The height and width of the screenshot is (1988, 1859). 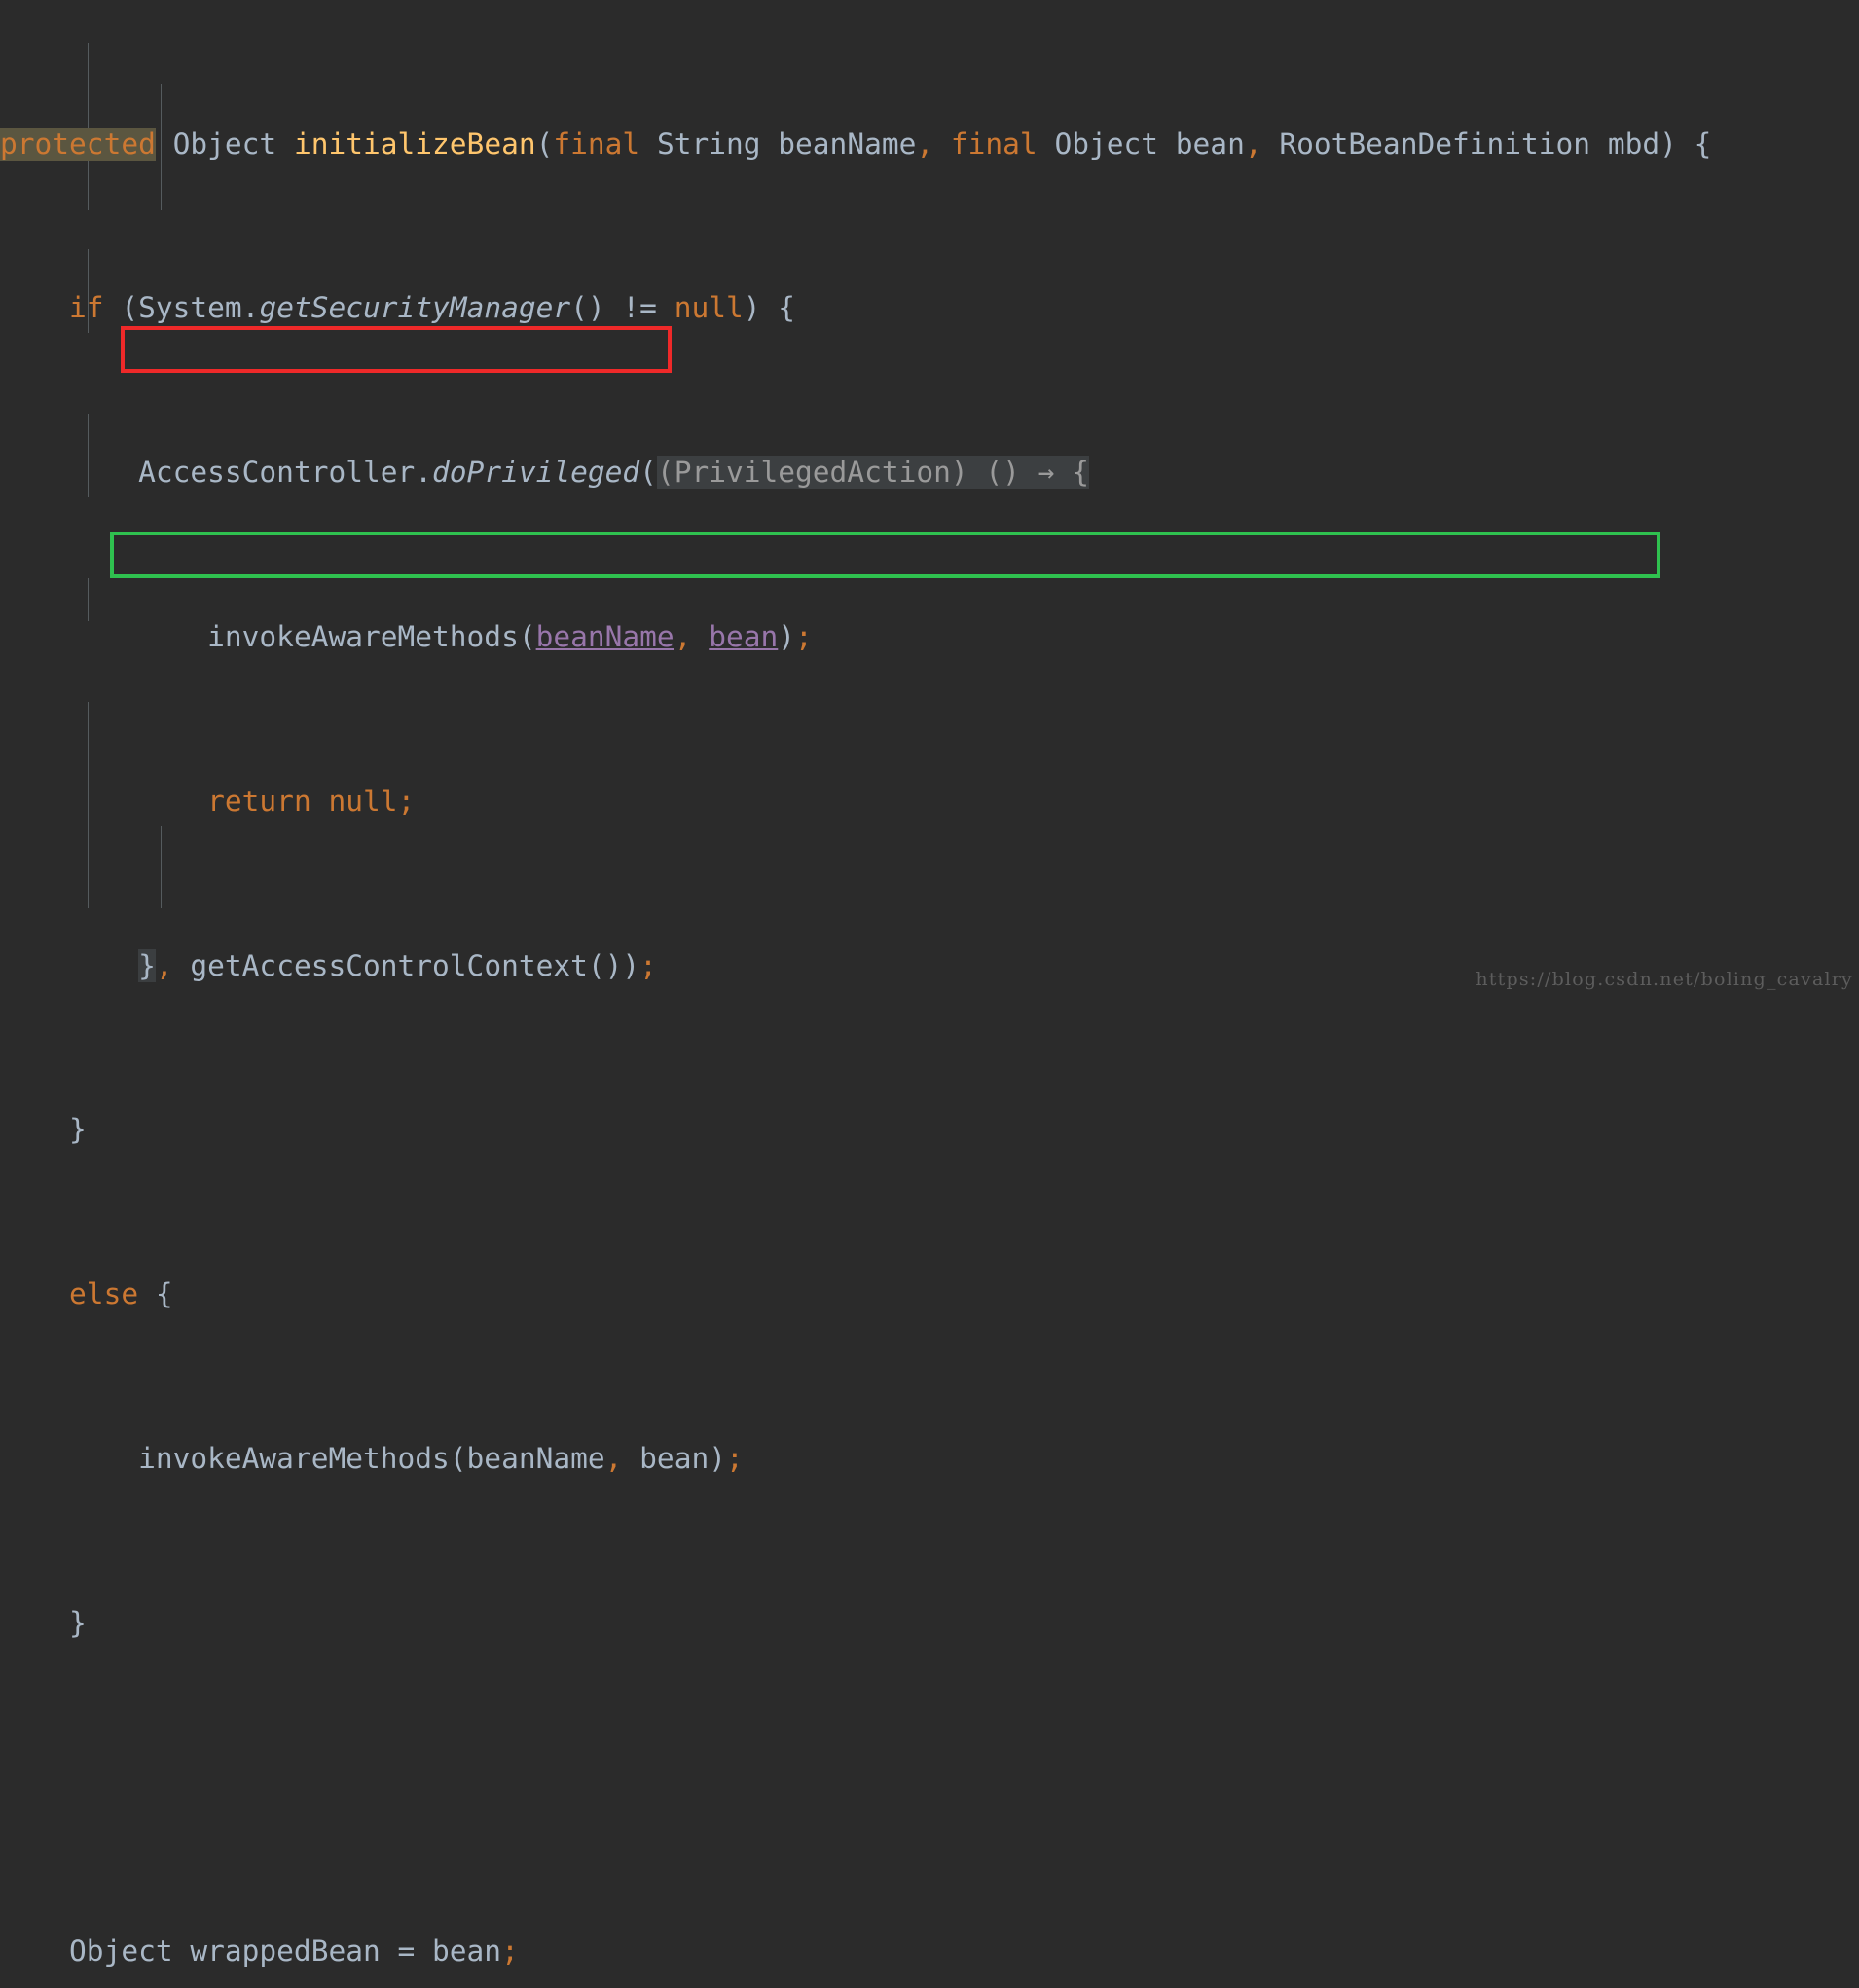 What do you see at coordinates (1141, 144) in the screenshot?
I see `token-param-object: Object bean` at bounding box center [1141, 144].